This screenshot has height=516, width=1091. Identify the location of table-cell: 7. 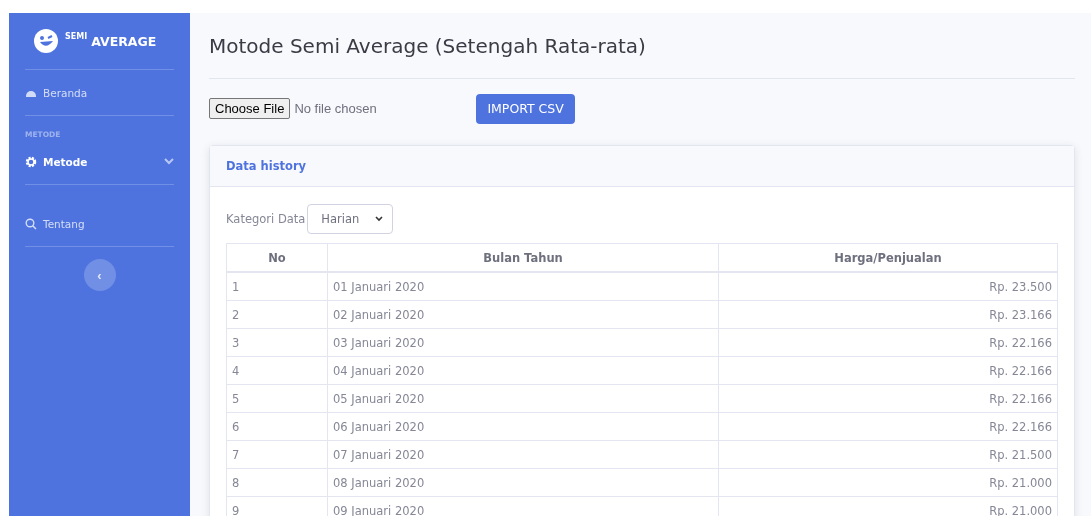
(277, 454).